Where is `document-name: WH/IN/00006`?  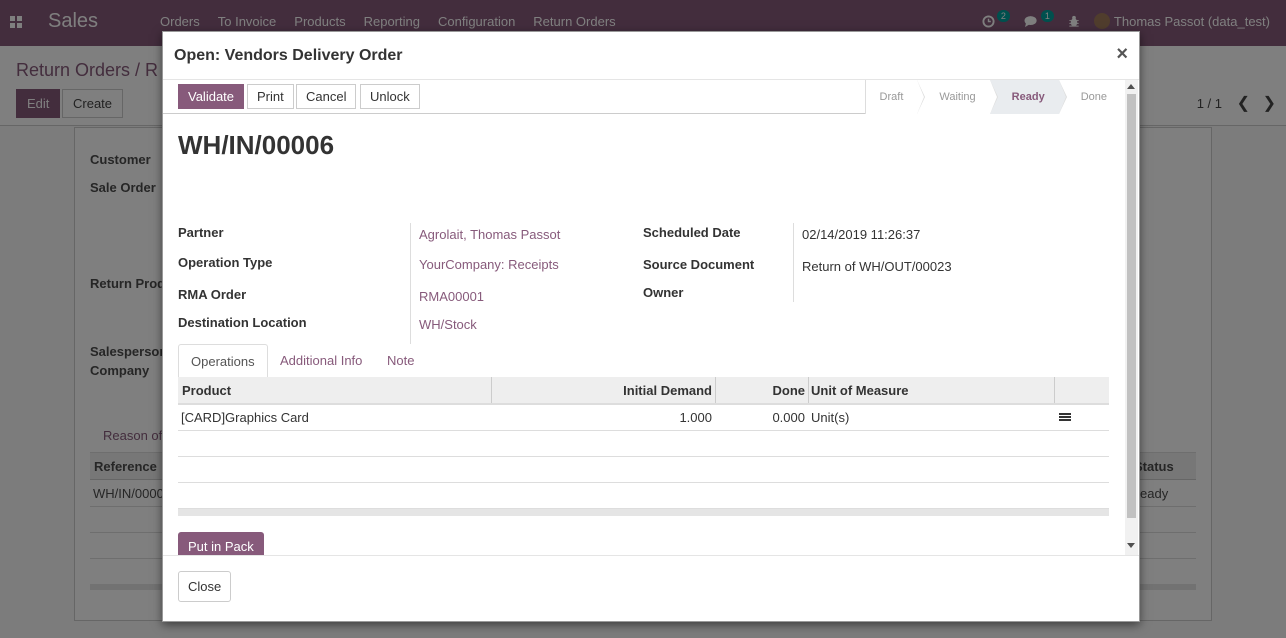 document-name: WH/IN/00006 is located at coordinates (256, 145).